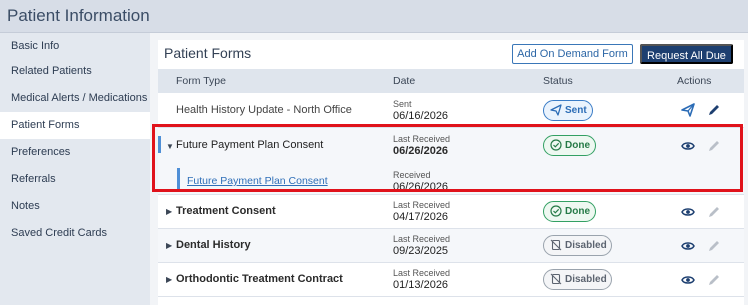  I want to click on form-type-name: Health History Update - North Office, so click(264, 110).